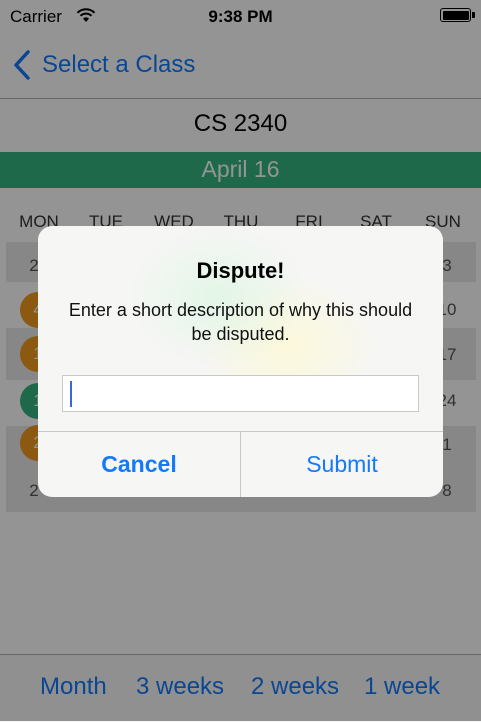  I want to click on dispute-description-input, so click(240, 393).